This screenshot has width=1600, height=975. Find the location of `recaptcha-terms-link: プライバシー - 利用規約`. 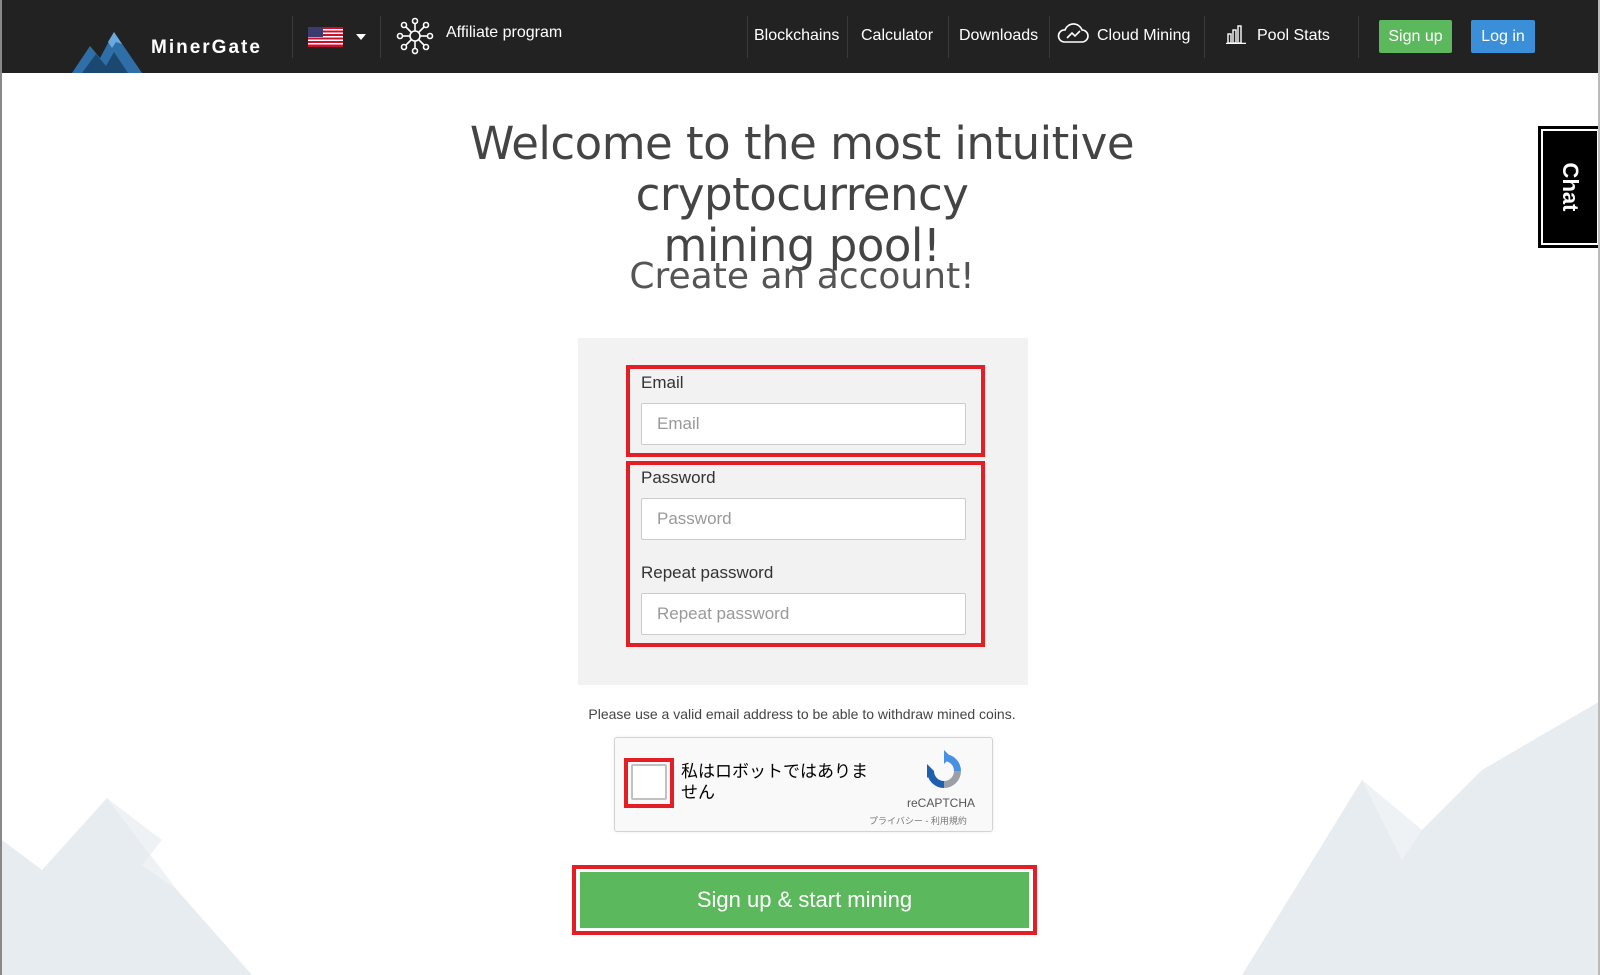

recaptcha-terms-link: プライバシー - 利用規約 is located at coordinates (918, 820).